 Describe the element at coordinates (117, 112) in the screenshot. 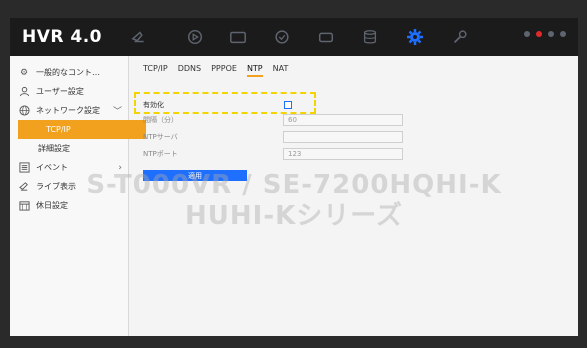

I see `chevron-down-icon: ﹀` at that location.